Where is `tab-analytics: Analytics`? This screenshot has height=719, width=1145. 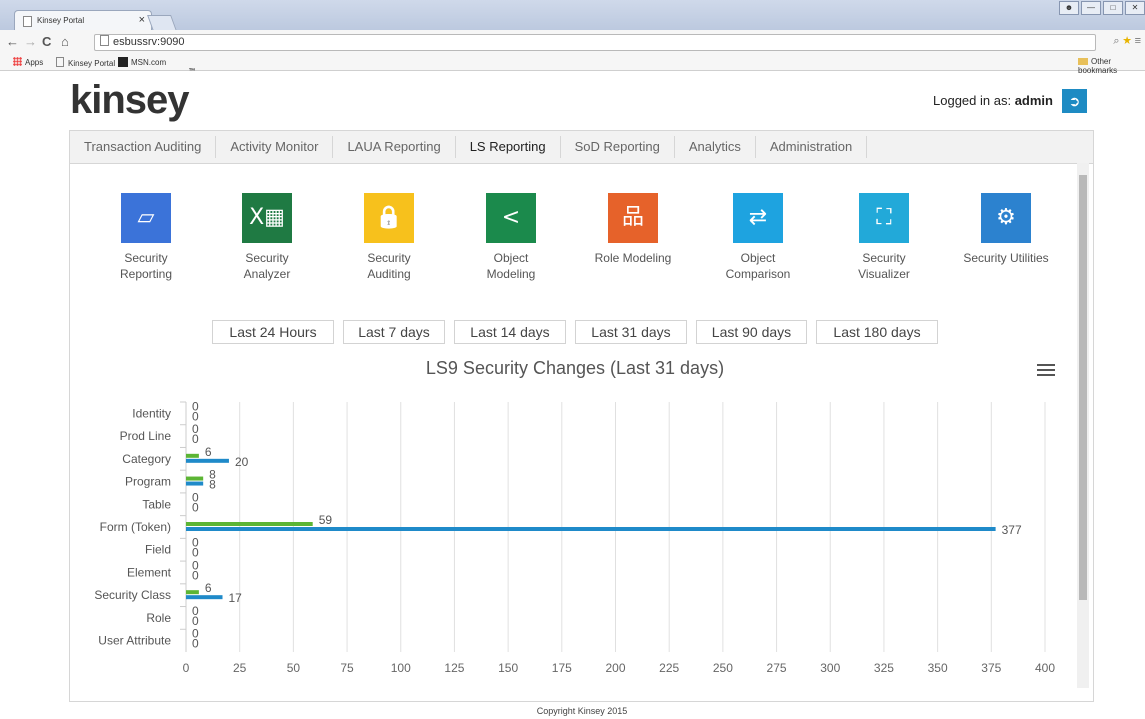
tab-analytics: Analytics is located at coordinates (715, 147).